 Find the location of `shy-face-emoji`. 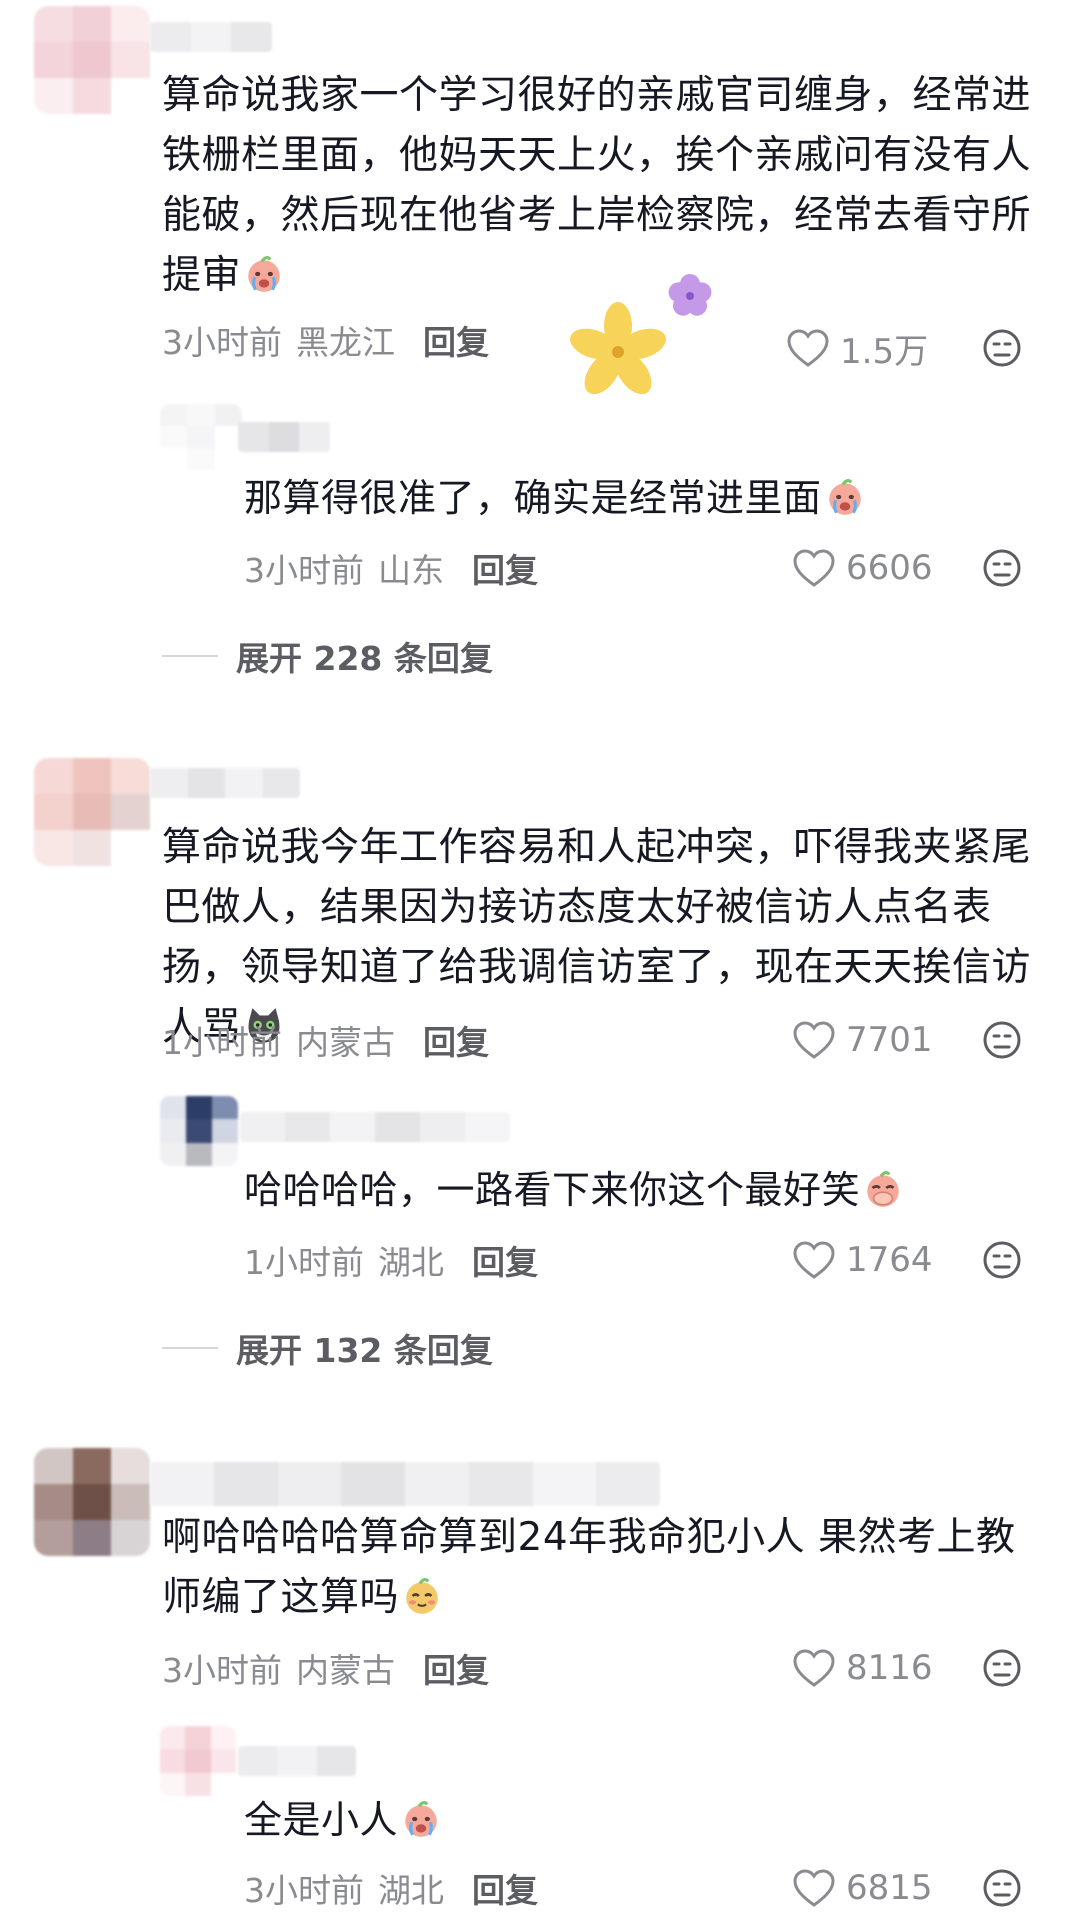

shy-face-emoji is located at coordinates (422, 1596).